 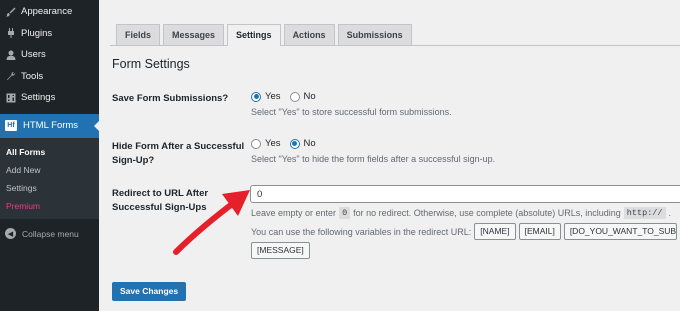 What do you see at coordinates (211, 222) in the screenshot?
I see `annotation-arrow-icon` at bounding box center [211, 222].